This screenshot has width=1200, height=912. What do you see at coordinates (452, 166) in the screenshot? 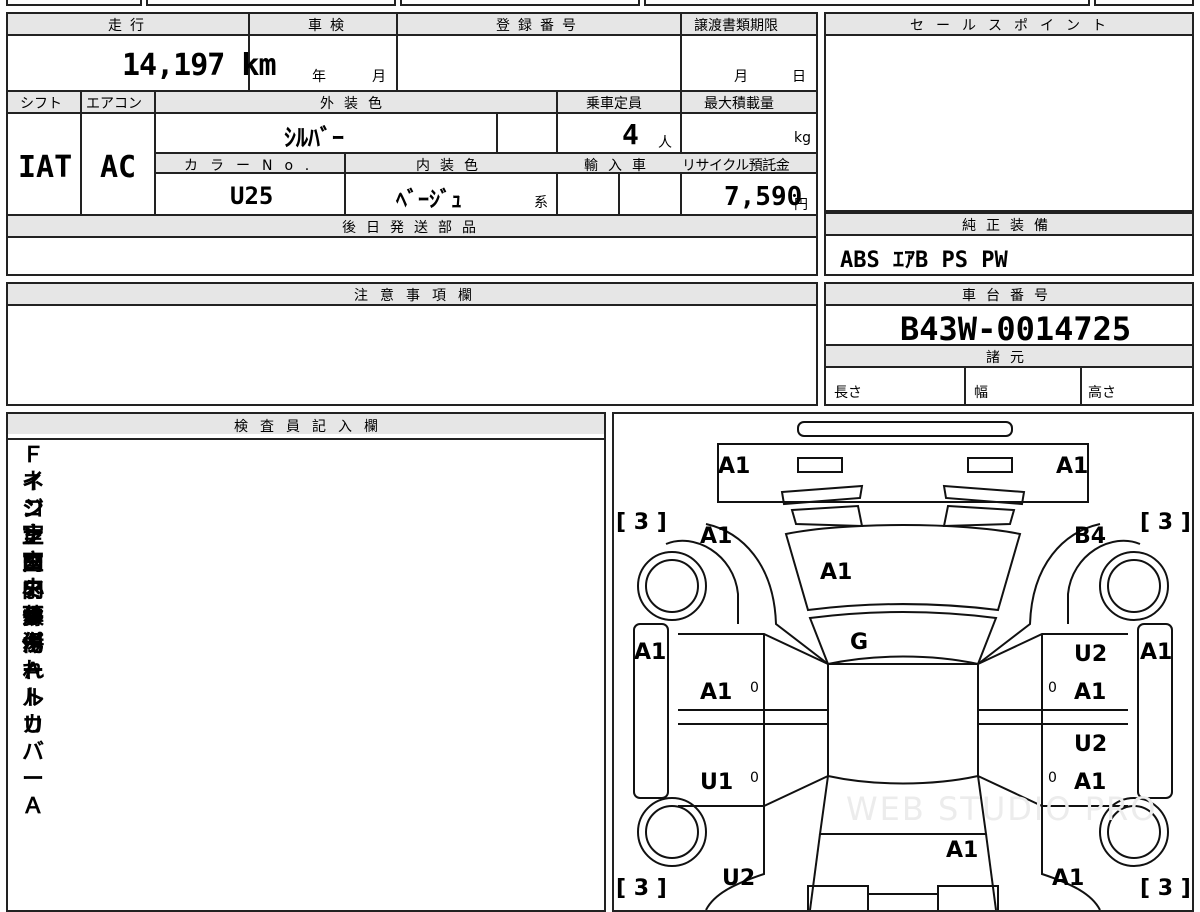
I see `label-int-color: 内装色` at bounding box center [452, 166].